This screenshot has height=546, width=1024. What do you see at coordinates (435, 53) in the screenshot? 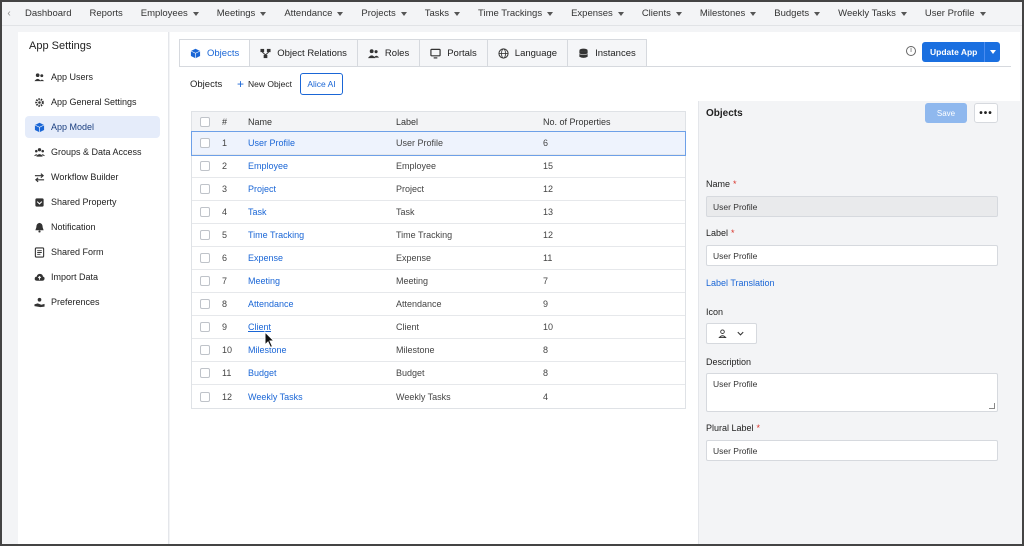
I see `monitor-icon` at bounding box center [435, 53].